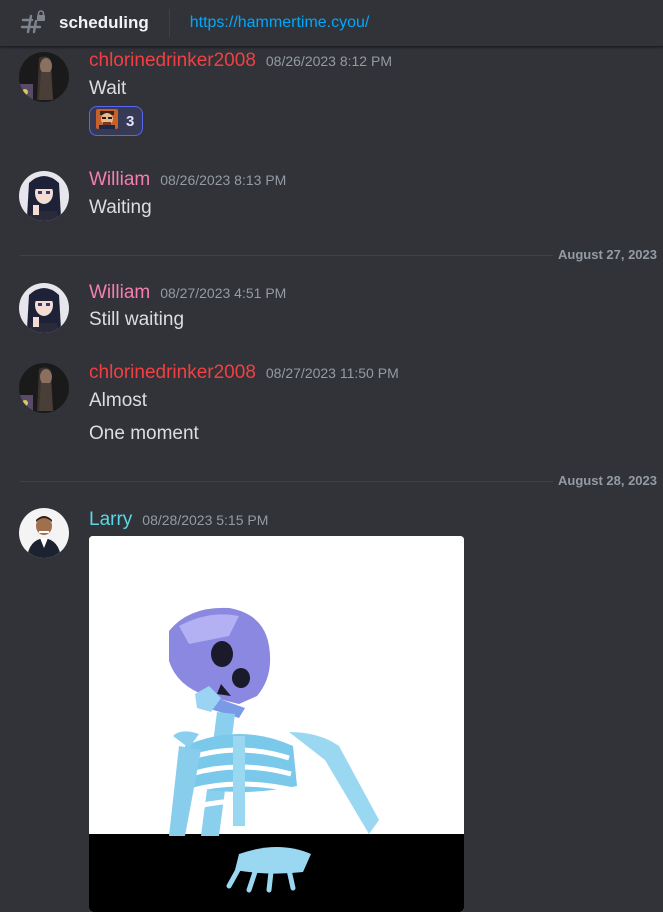 This screenshot has width=663, height=912. I want to click on author-name: Larry, so click(110, 520).